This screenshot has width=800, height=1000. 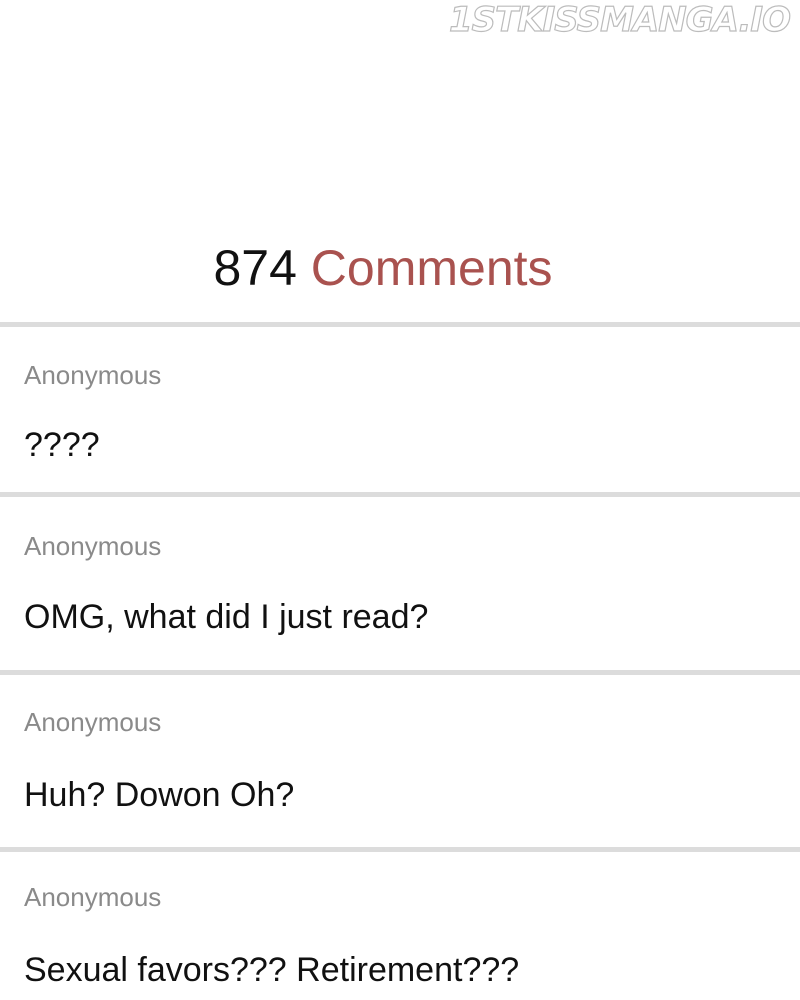 What do you see at coordinates (272, 970) in the screenshot?
I see `comment-text: Sexual favors??? Retirement???` at bounding box center [272, 970].